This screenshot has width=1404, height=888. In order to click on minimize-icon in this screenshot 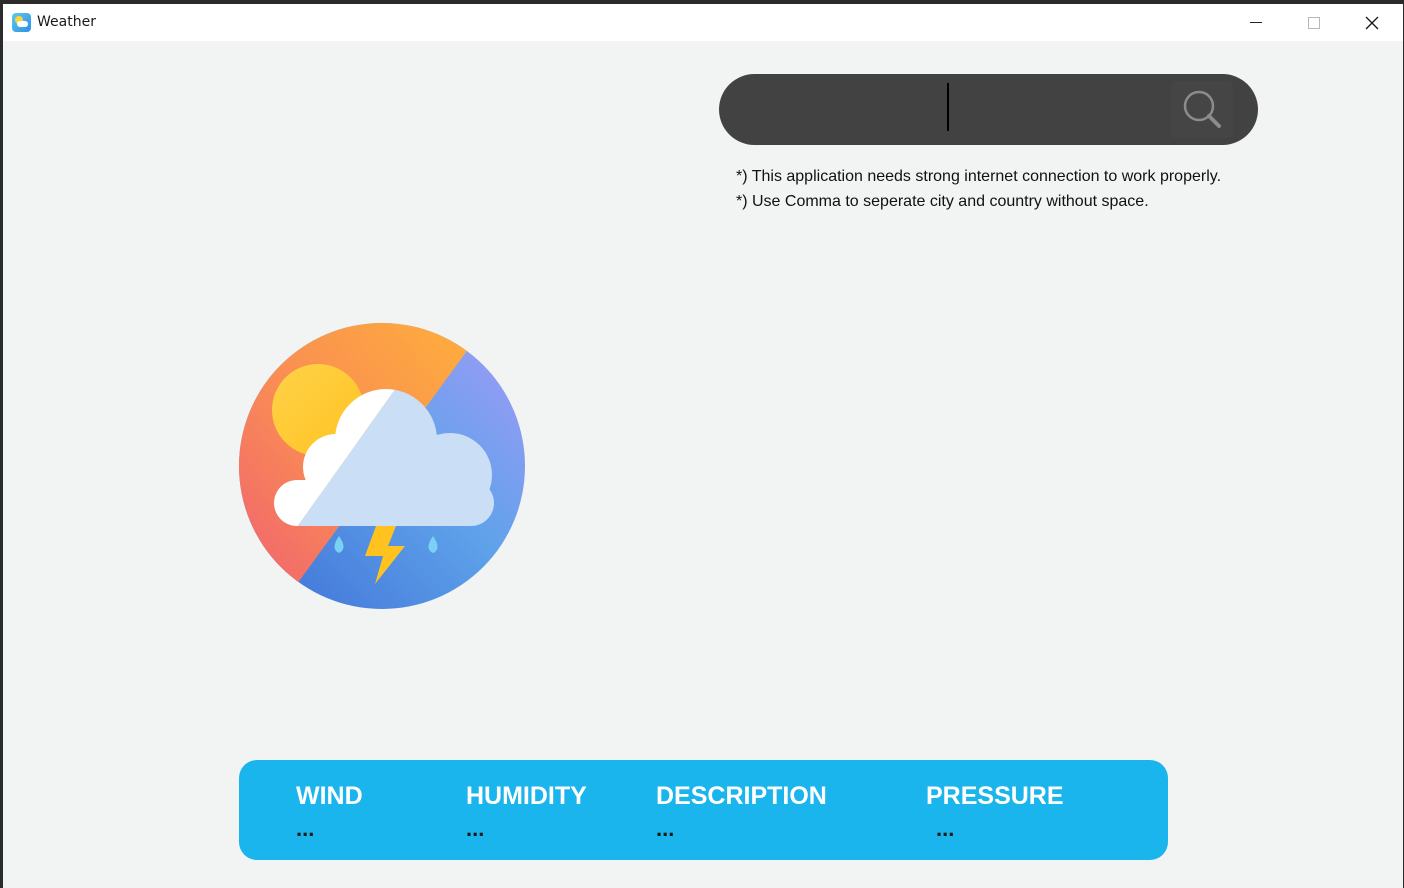, I will do `click(1256, 22)`.